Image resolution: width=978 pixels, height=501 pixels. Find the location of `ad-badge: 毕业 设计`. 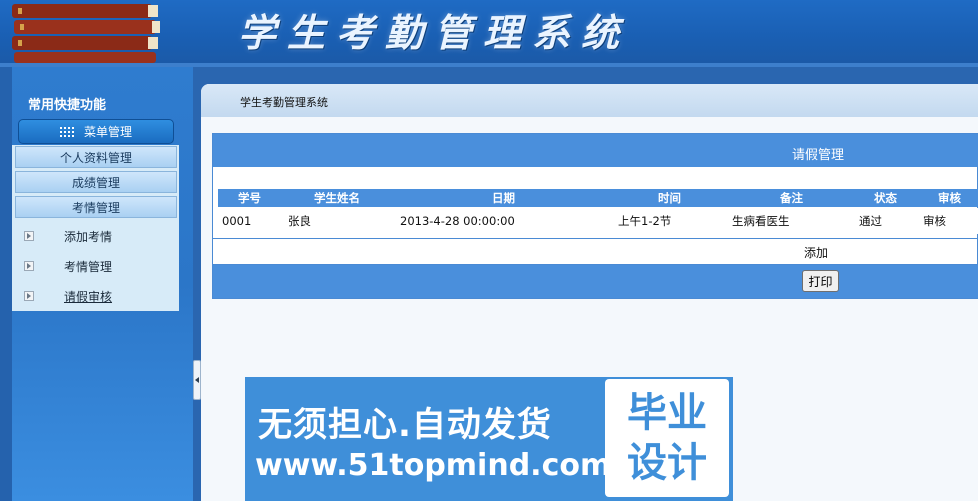

ad-badge: 毕业 设计 is located at coordinates (667, 438).